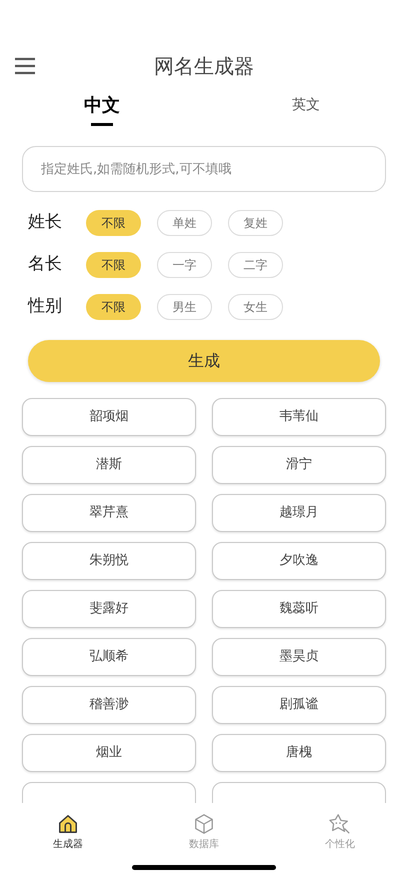 This screenshot has height=883, width=408. I want to click on option-chip: 一字, so click(184, 265).